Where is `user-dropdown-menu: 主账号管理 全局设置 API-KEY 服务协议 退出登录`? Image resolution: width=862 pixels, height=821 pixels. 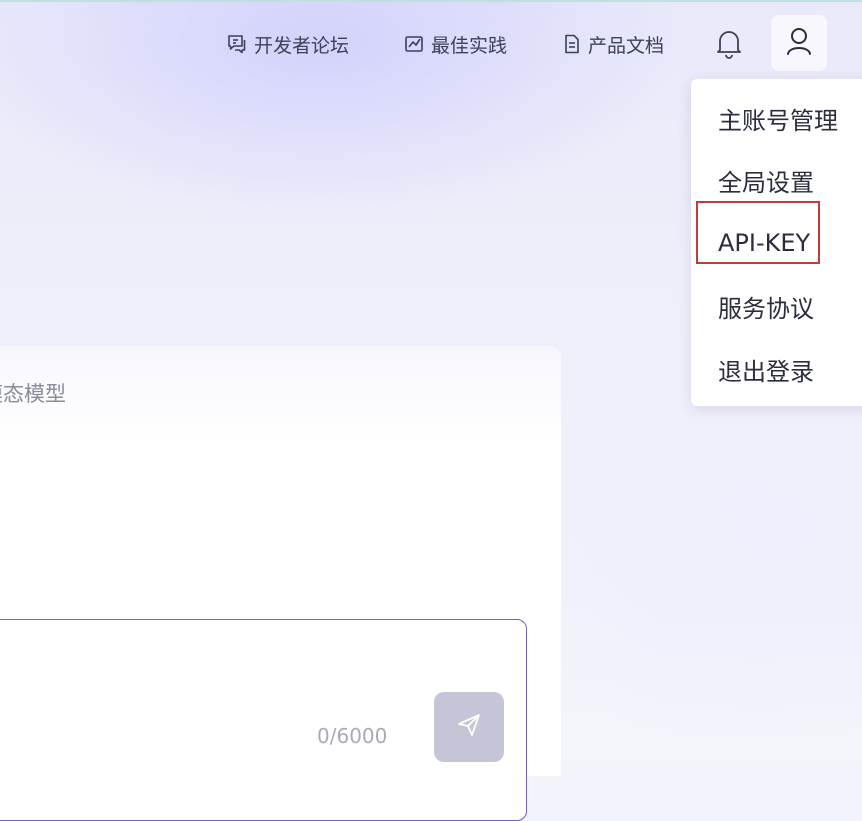 user-dropdown-menu: 主账号管理 全局设置 API-KEY 服务协议 退出登录 is located at coordinates (776, 242).